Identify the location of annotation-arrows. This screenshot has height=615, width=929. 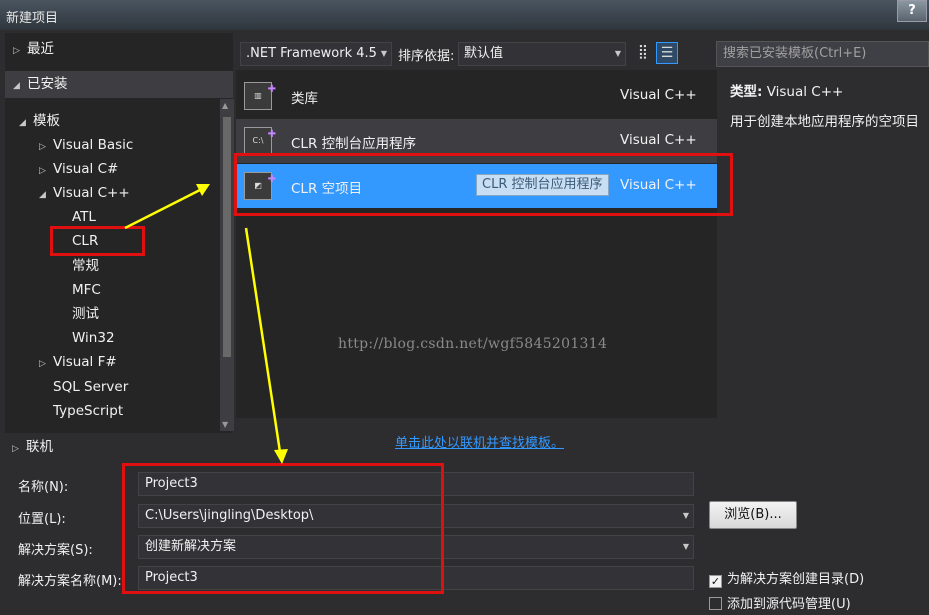
(206, 324).